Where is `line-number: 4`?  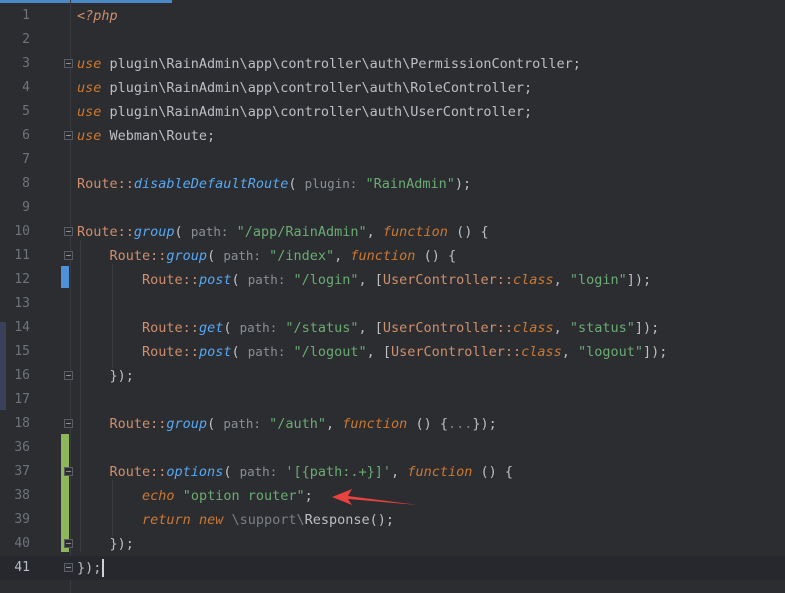 line-number: 4 is located at coordinates (15, 88).